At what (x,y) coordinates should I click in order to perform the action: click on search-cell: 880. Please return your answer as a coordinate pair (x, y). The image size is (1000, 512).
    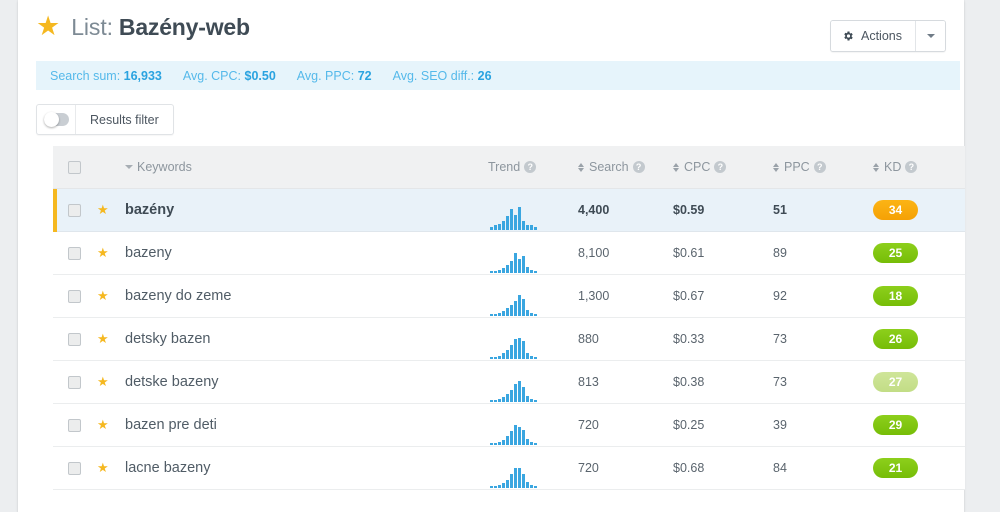
    Looking at the image, I should click on (625, 339).